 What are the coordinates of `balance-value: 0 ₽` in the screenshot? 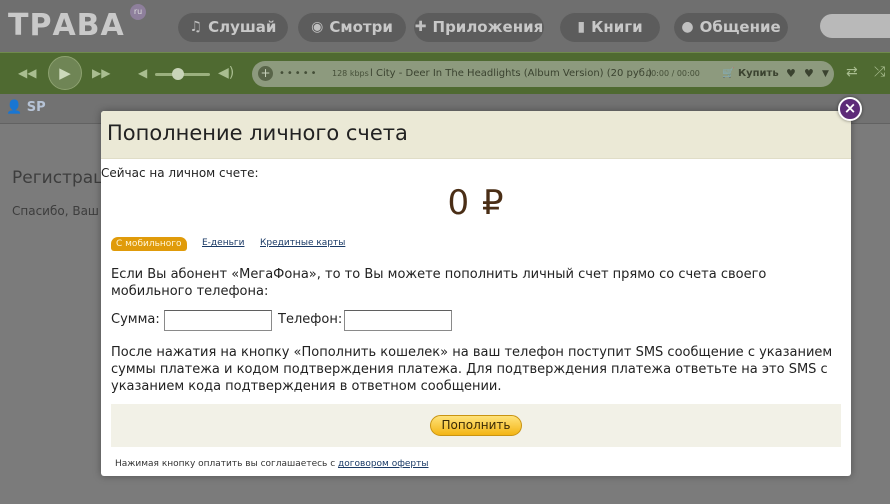 It's located at (476, 203).